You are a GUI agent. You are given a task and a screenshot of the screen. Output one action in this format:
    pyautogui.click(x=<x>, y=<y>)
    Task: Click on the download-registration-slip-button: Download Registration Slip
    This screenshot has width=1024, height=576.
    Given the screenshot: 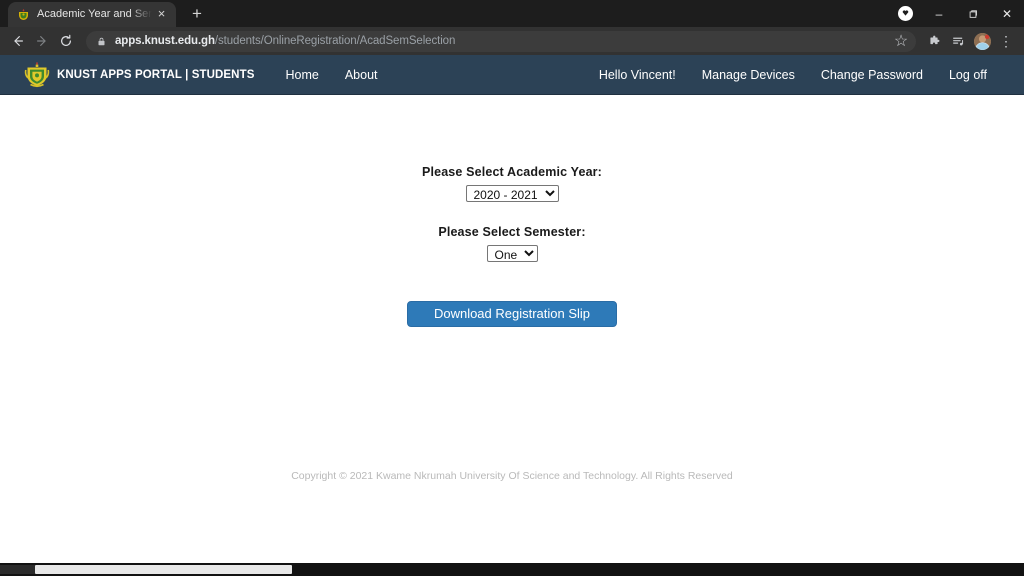 What is the action you would take?
    pyautogui.click(x=512, y=314)
    